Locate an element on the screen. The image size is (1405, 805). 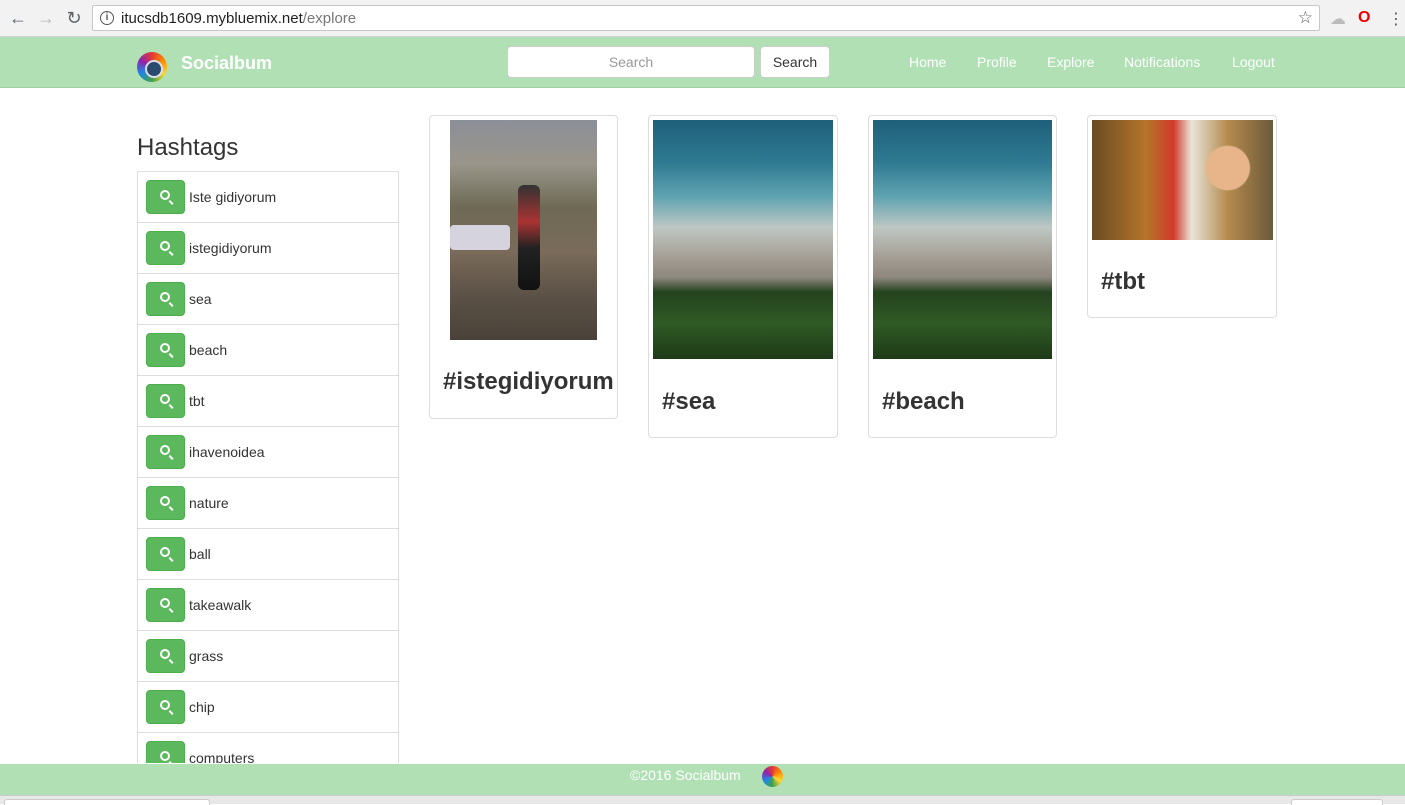
hashtag-label: takeawalk is located at coordinates (220, 605).